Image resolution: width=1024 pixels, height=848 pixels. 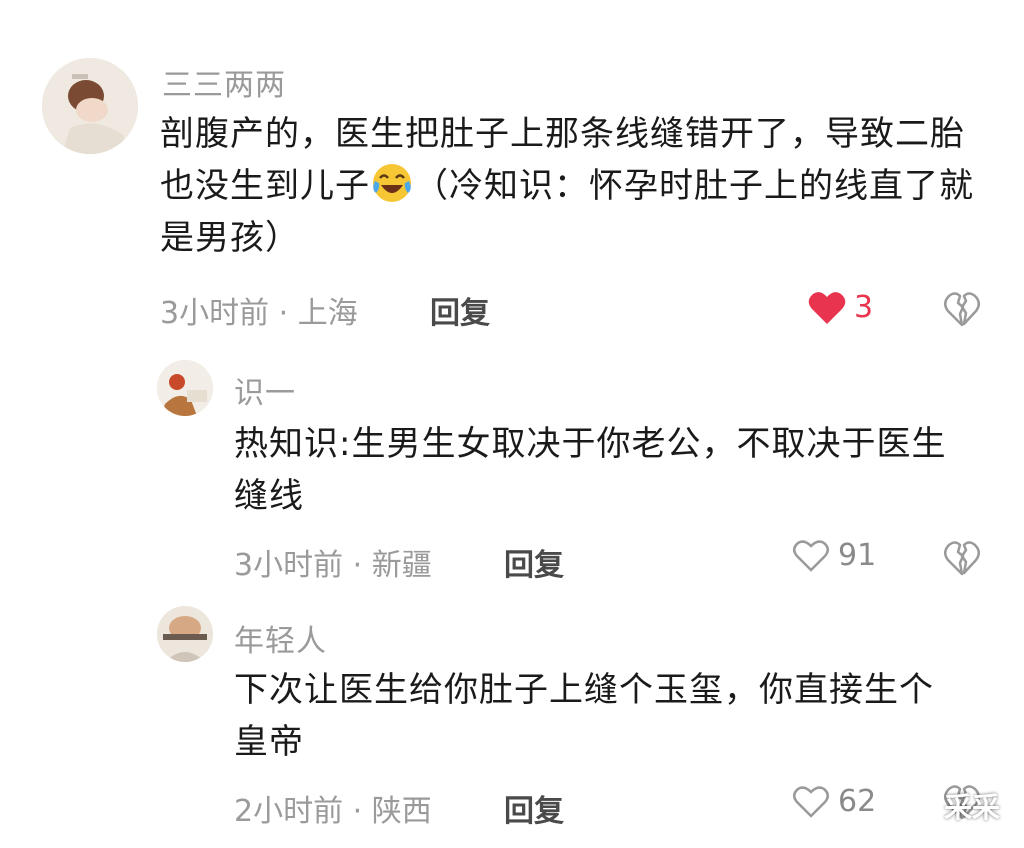 I want to click on comment-meta: 3小时前 · 新疆, so click(x=333, y=565).